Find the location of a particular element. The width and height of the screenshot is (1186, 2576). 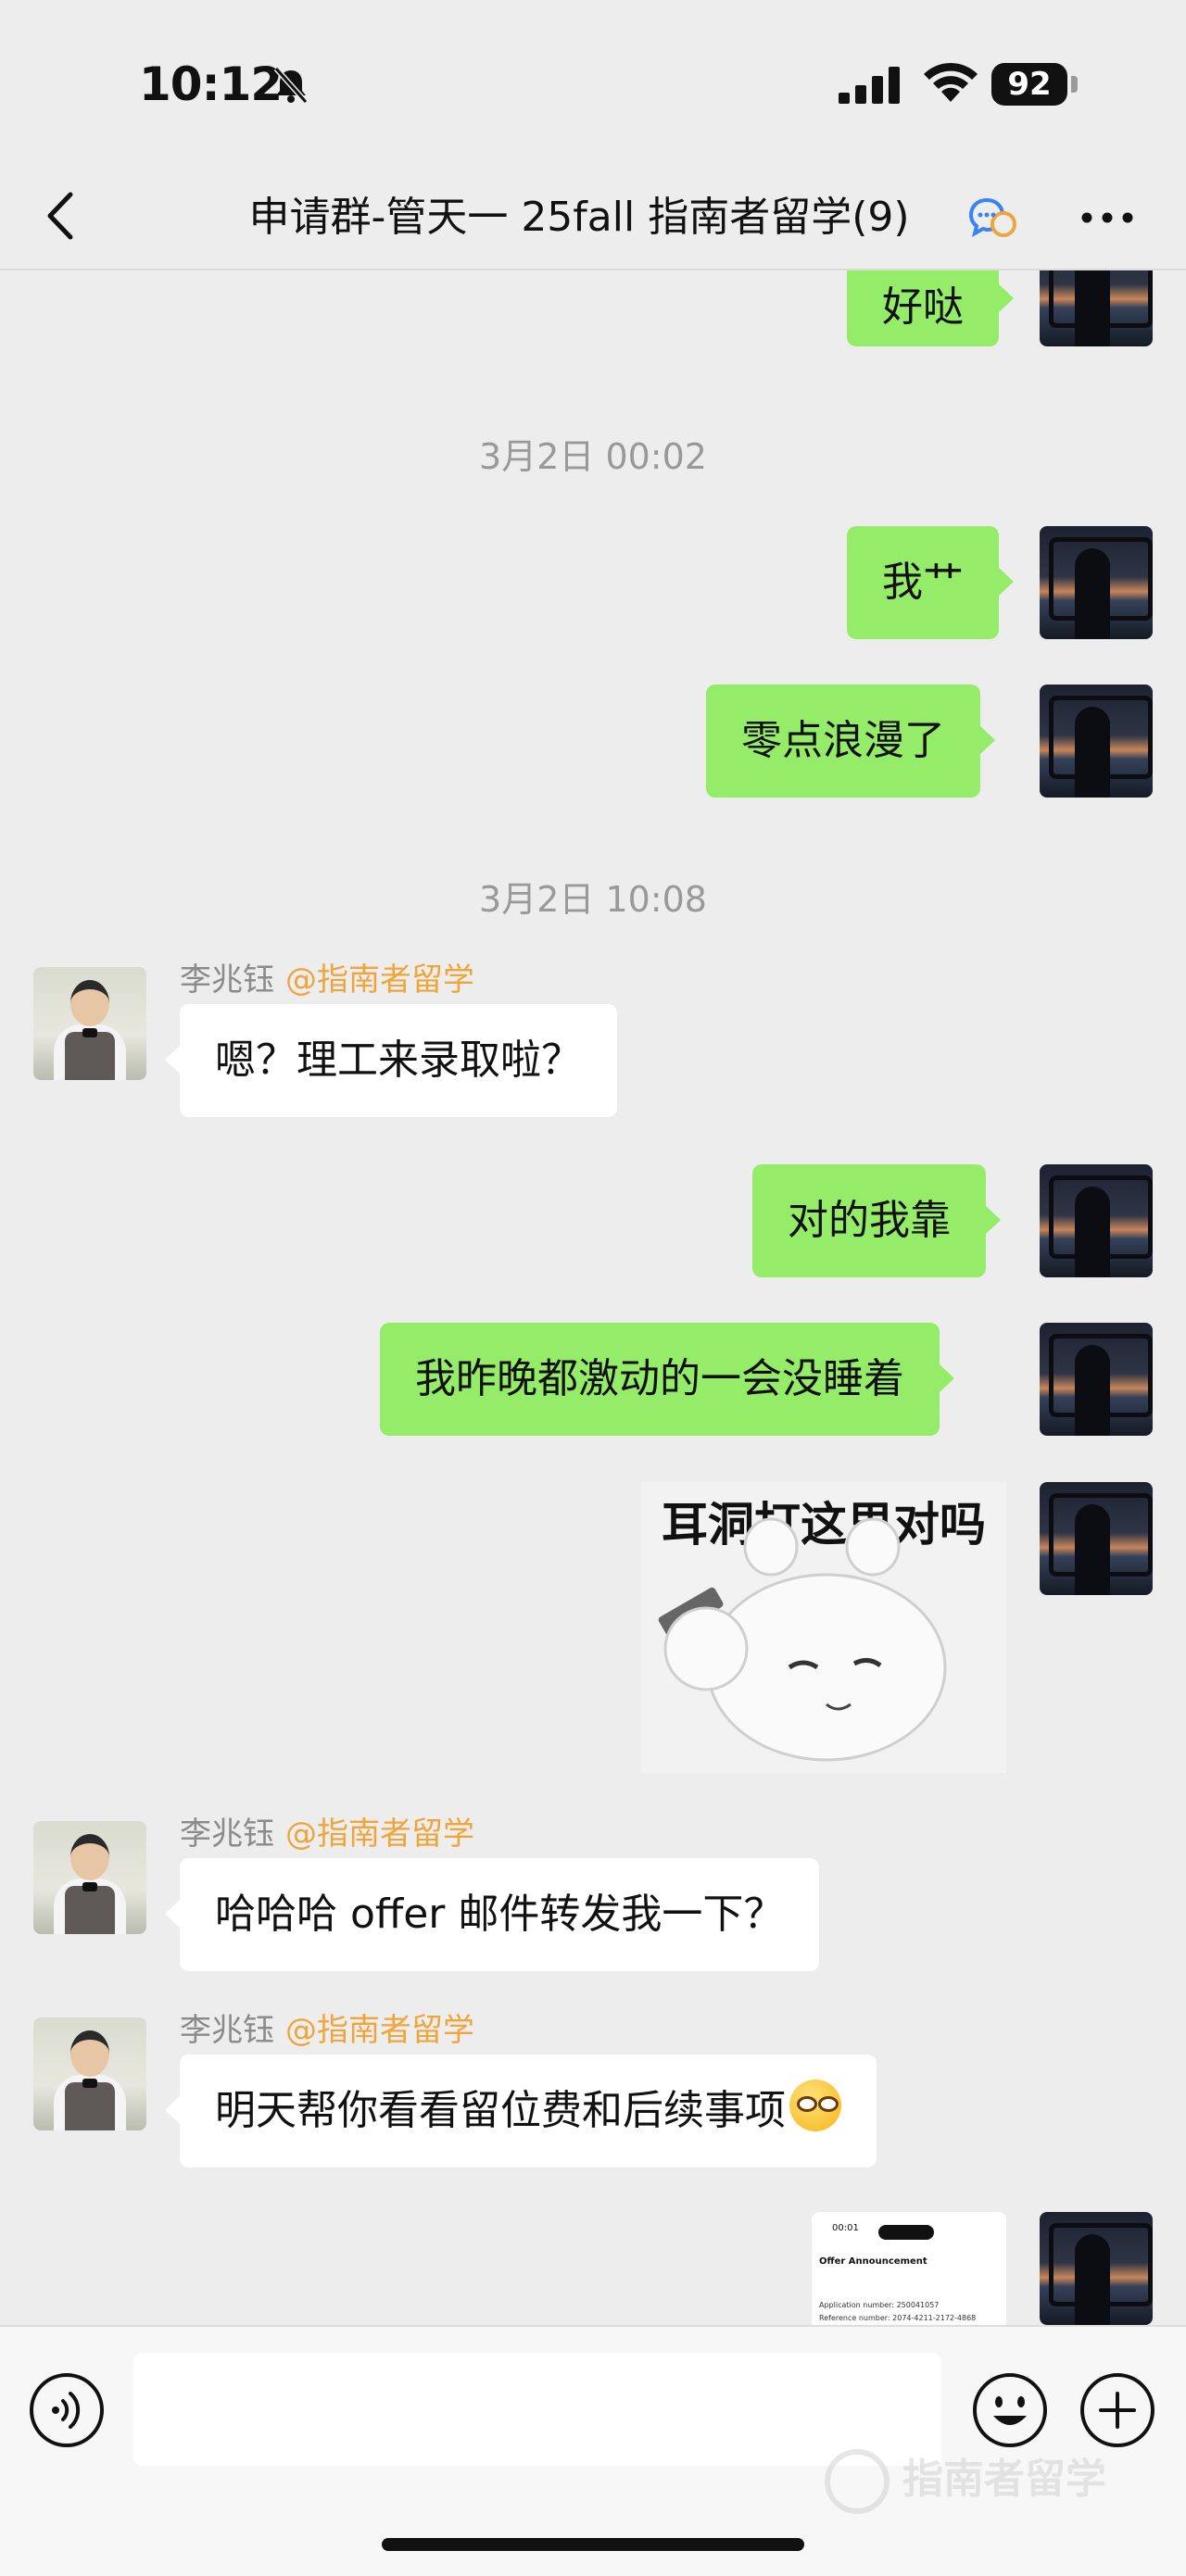

message-bubble: 对的我靠 is located at coordinates (876, 1220).